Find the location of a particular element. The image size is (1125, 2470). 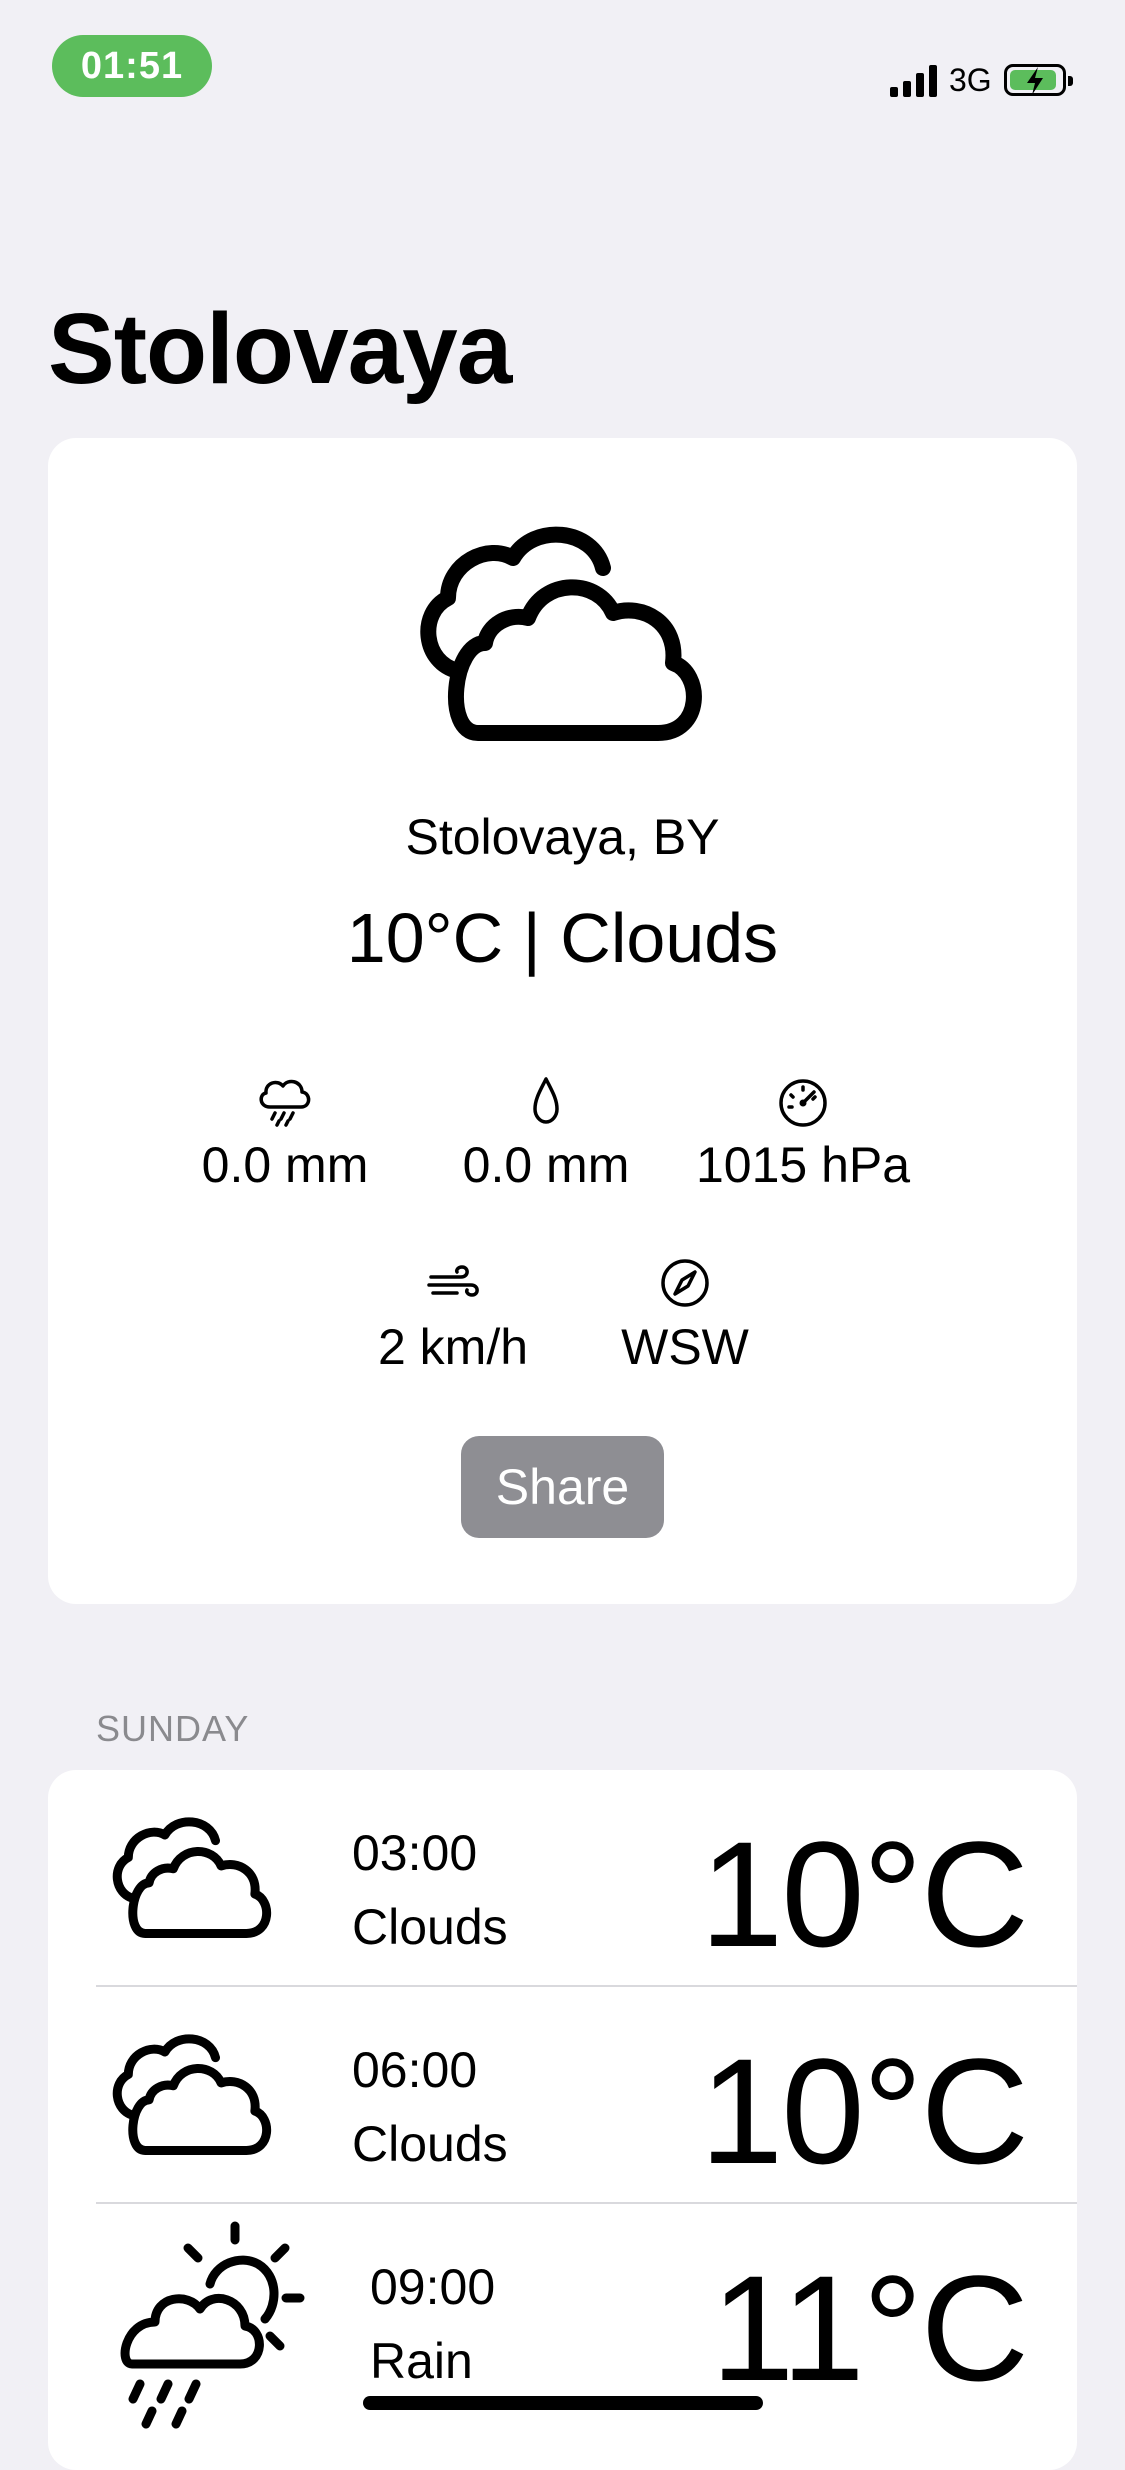

wind-speed-value: 2 km/h is located at coordinates (453, 1347).